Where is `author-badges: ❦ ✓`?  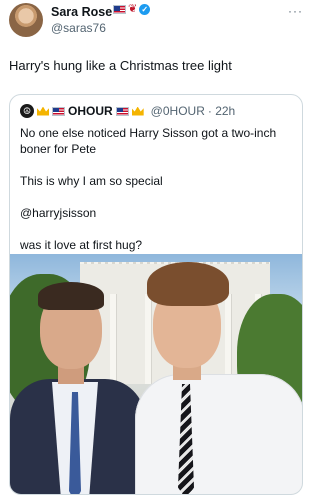 author-badges: ❦ ✓ is located at coordinates (132, 9).